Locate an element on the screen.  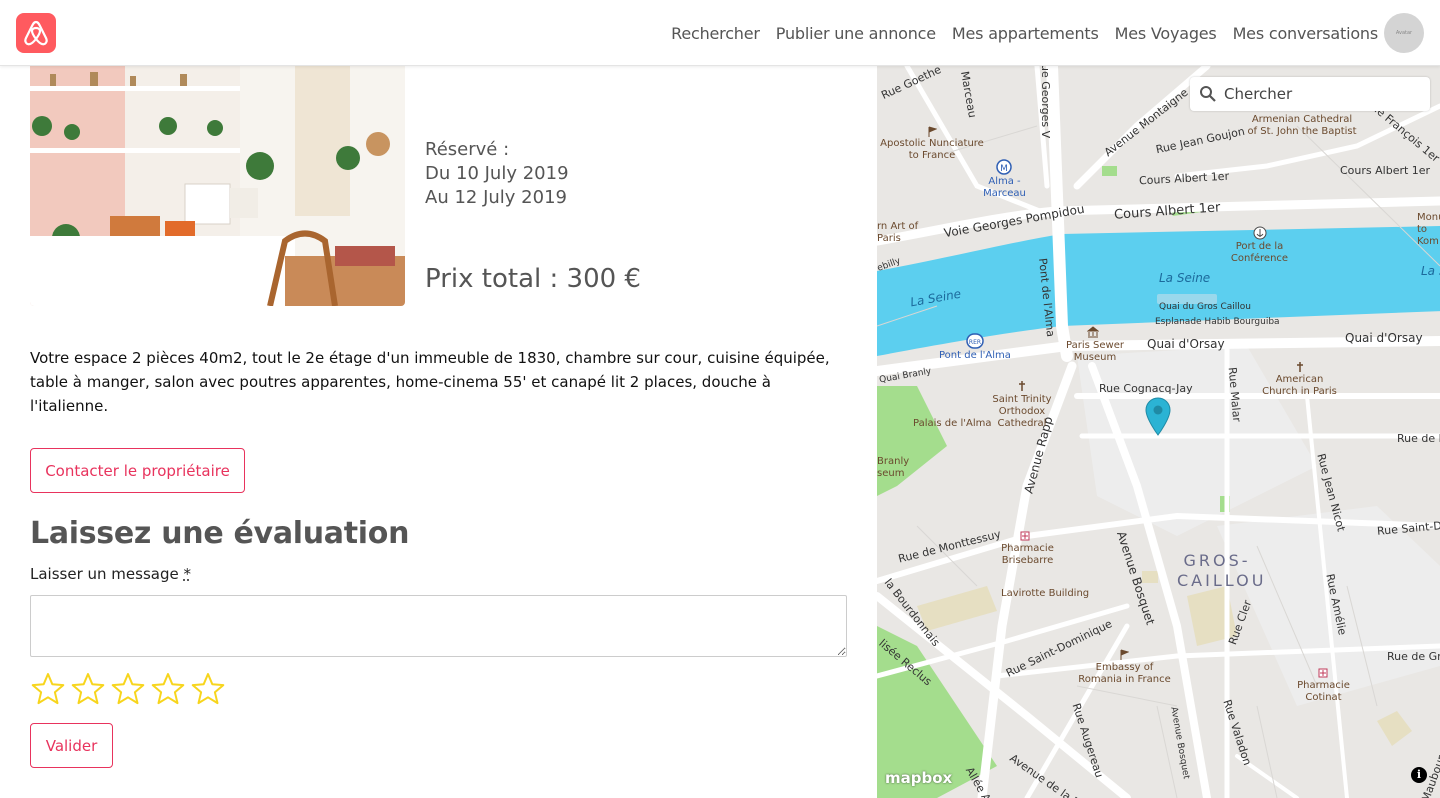
poi-american-church: American Church in Paris is located at coordinates (1299, 385).